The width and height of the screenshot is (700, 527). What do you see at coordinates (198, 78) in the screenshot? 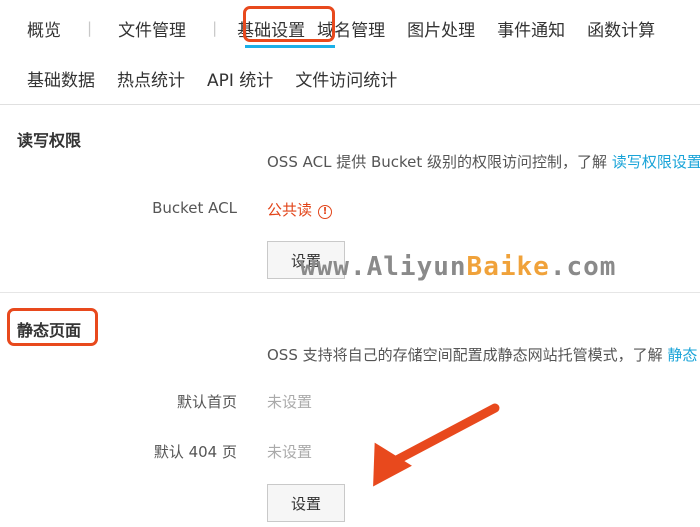
I see `nav-row-2: 基础数据 热点统计 API 统计 文件访问统计` at bounding box center [198, 78].